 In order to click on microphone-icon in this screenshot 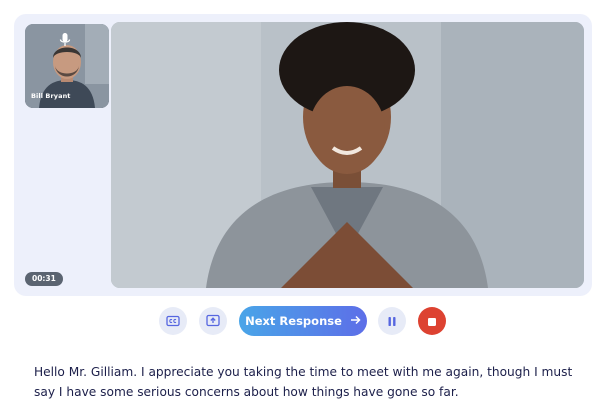, I will do `click(65, 40)`.